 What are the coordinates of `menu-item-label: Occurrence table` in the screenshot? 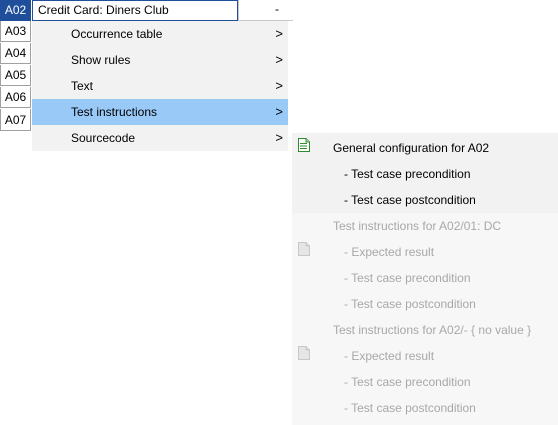 It's located at (117, 34).